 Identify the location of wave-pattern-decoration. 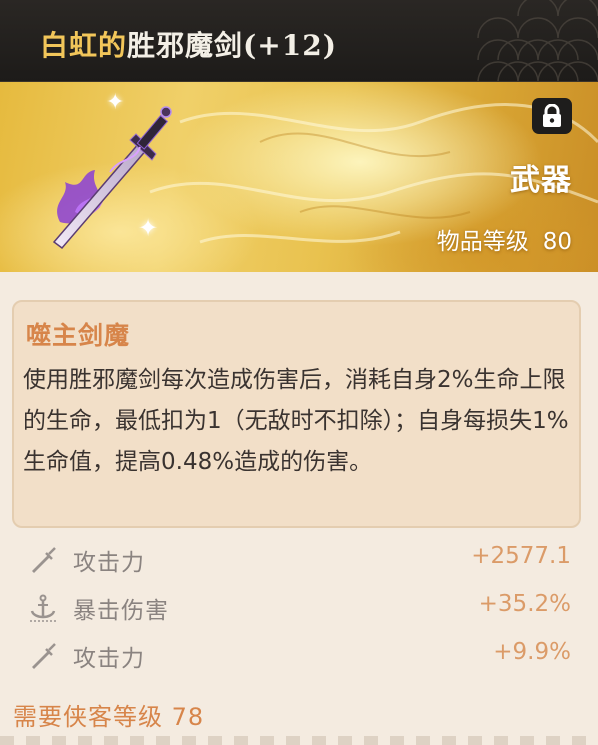
(537, 40).